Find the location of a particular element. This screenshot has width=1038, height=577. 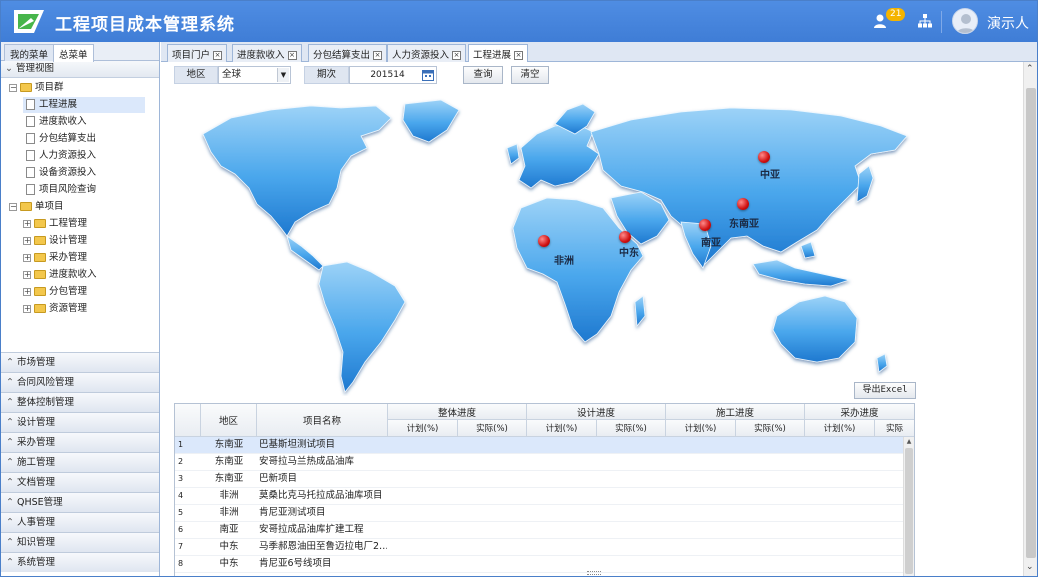

region-select: 全球 ▼ is located at coordinates (254, 75).